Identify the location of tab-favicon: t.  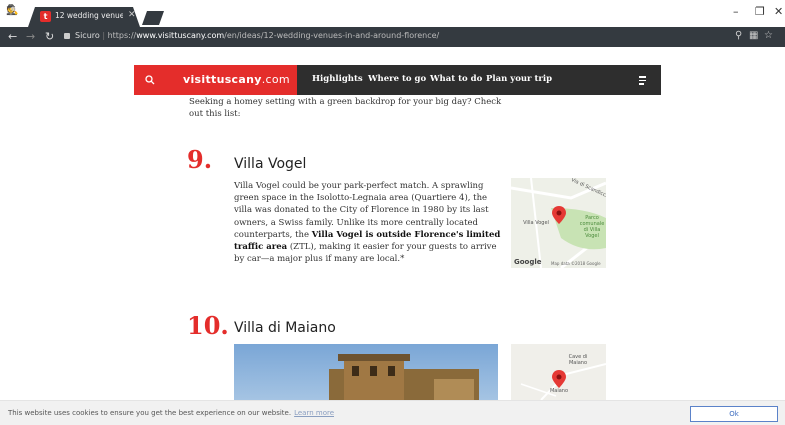
(45, 16).